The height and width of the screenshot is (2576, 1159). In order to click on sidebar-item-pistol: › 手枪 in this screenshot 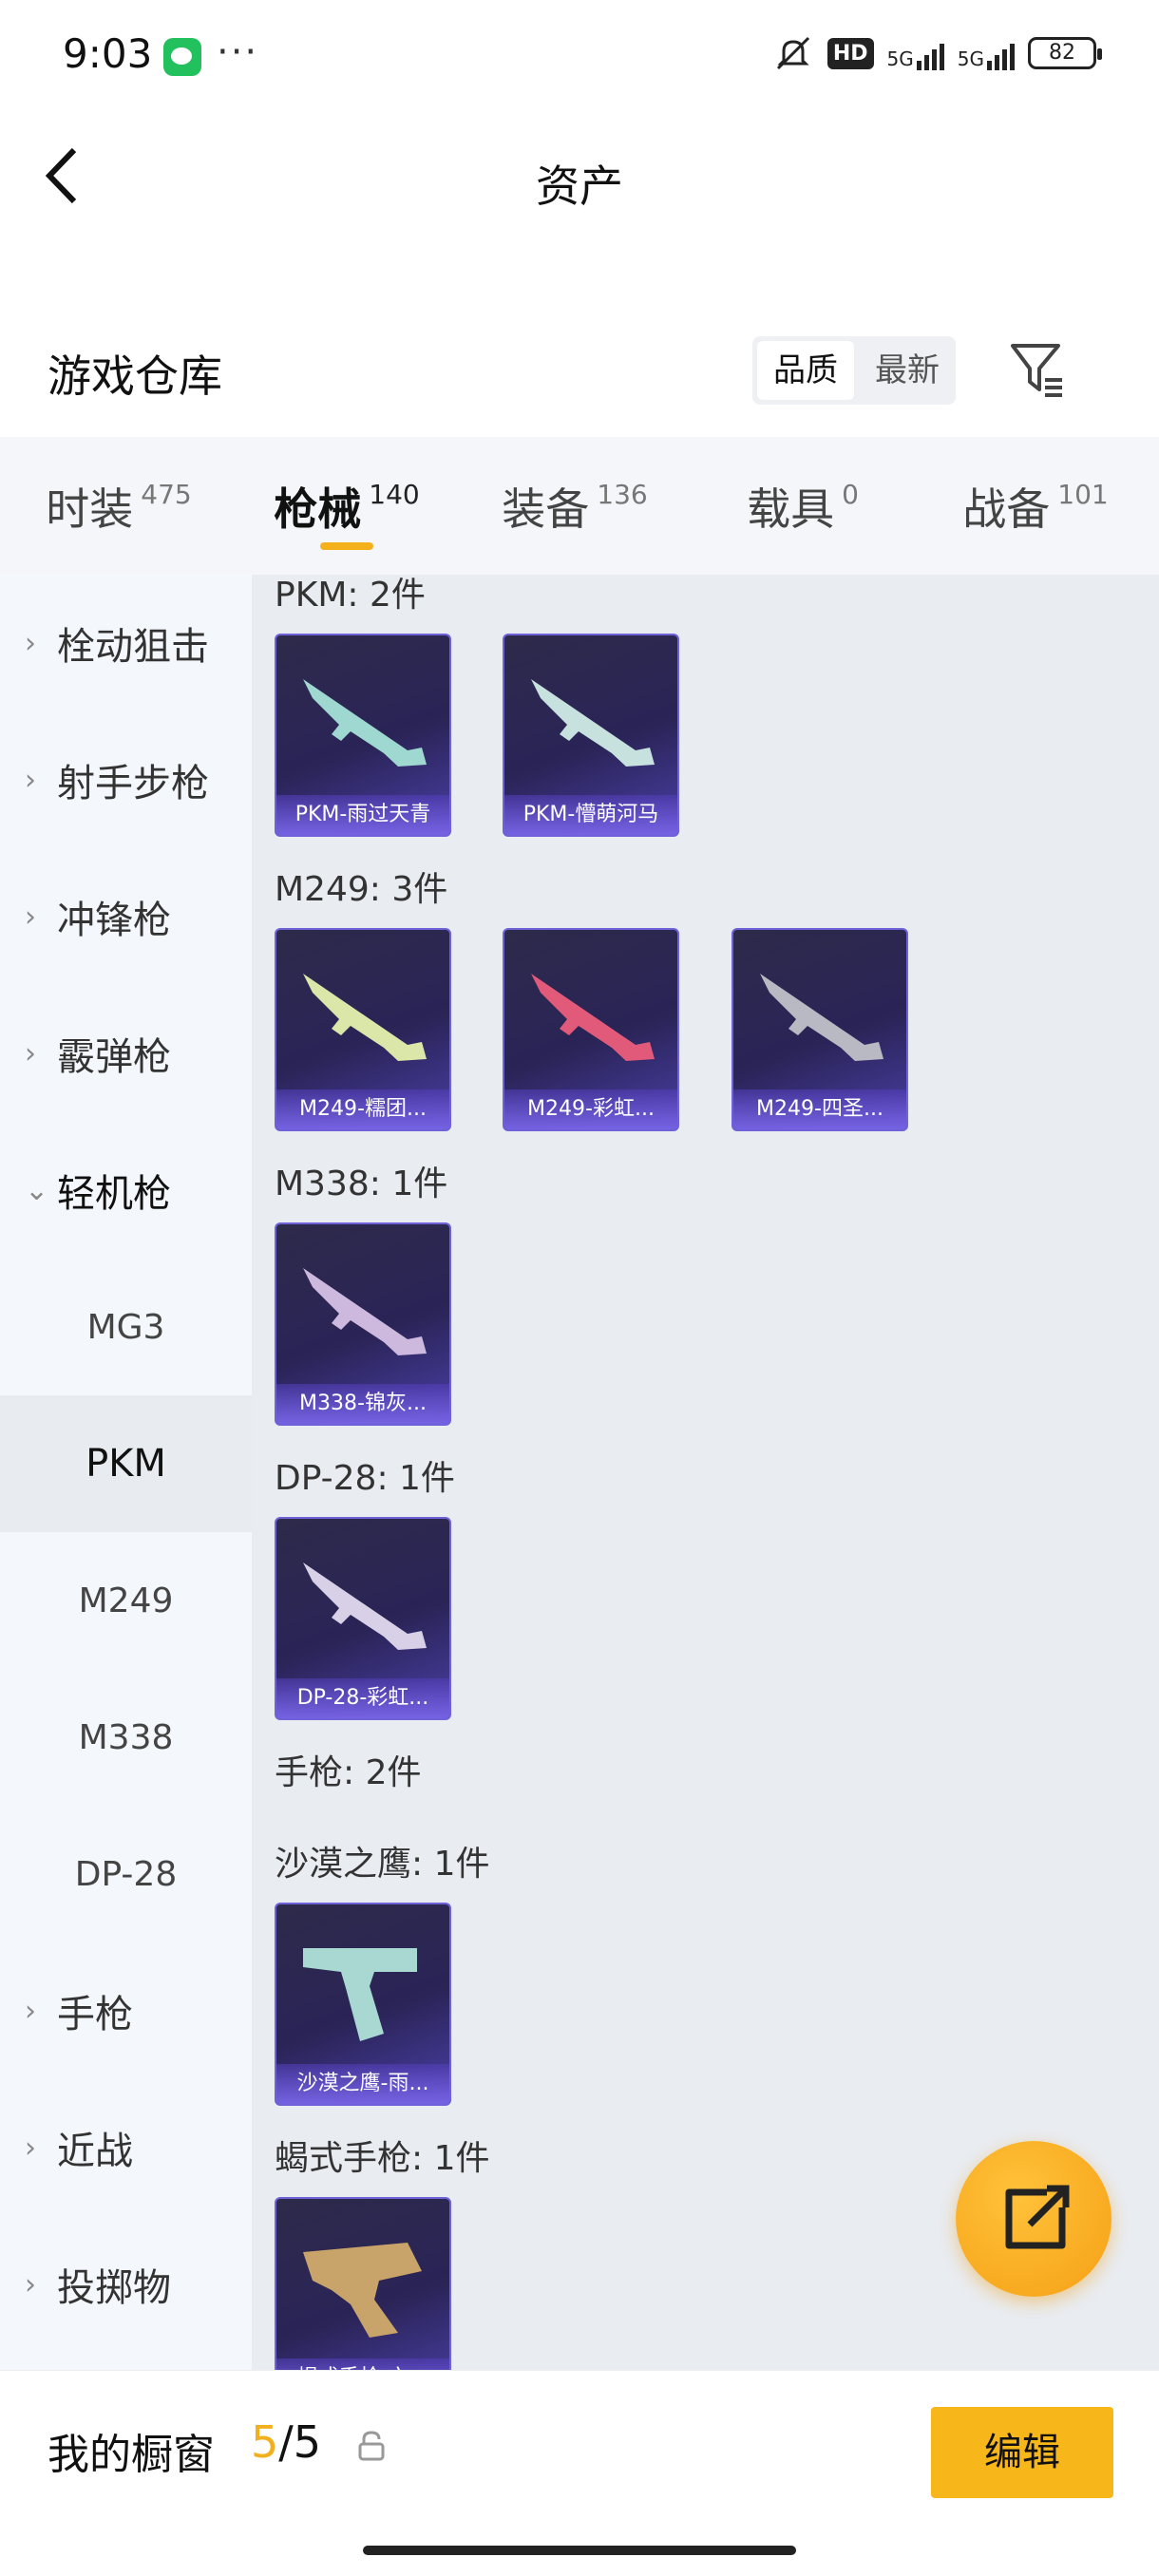, I will do `click(126, 2010)`.